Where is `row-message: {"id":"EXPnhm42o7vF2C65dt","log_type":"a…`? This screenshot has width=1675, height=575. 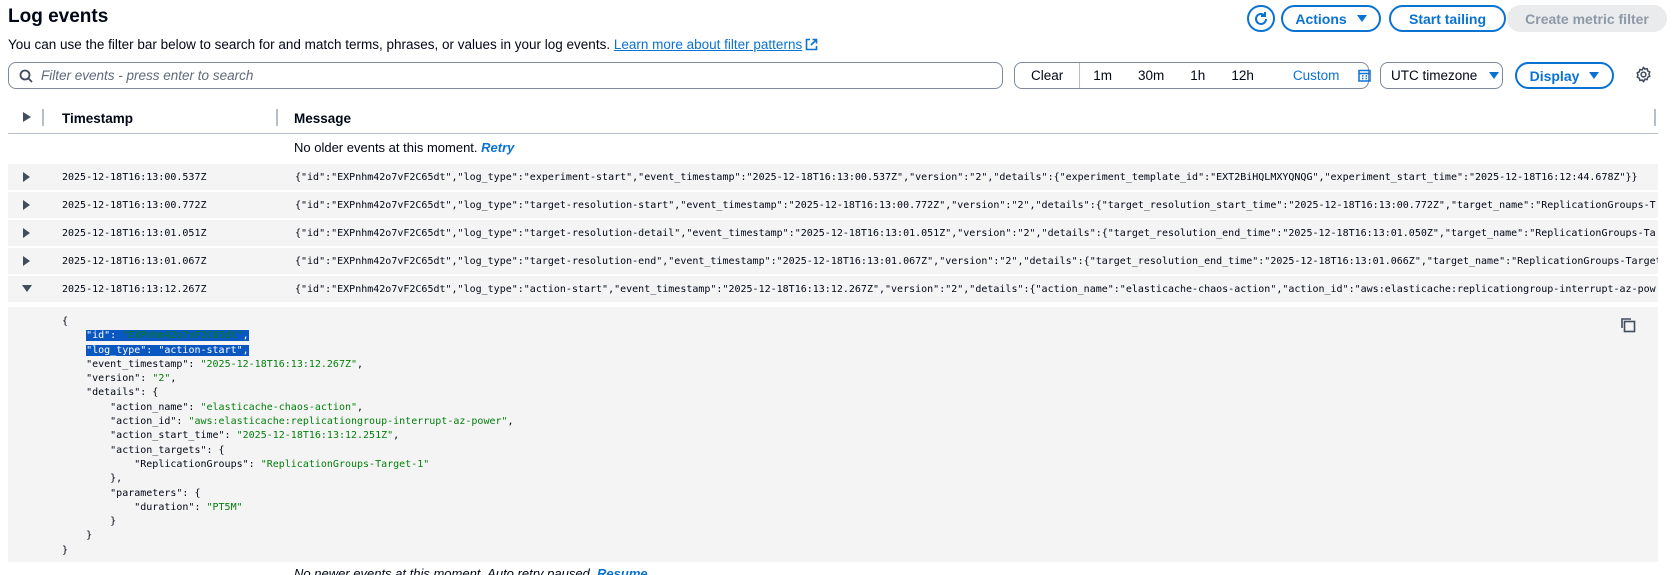
row-message: {"id":"EXPnhm42o7vF2C65dt","log_type":"a… is located at coordinates (975, 289).